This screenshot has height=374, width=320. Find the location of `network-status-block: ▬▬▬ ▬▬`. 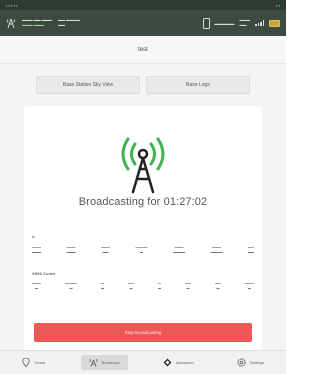

network-status-block: ▬▬▬ ▬▬ is located at coordinates (245, 23).